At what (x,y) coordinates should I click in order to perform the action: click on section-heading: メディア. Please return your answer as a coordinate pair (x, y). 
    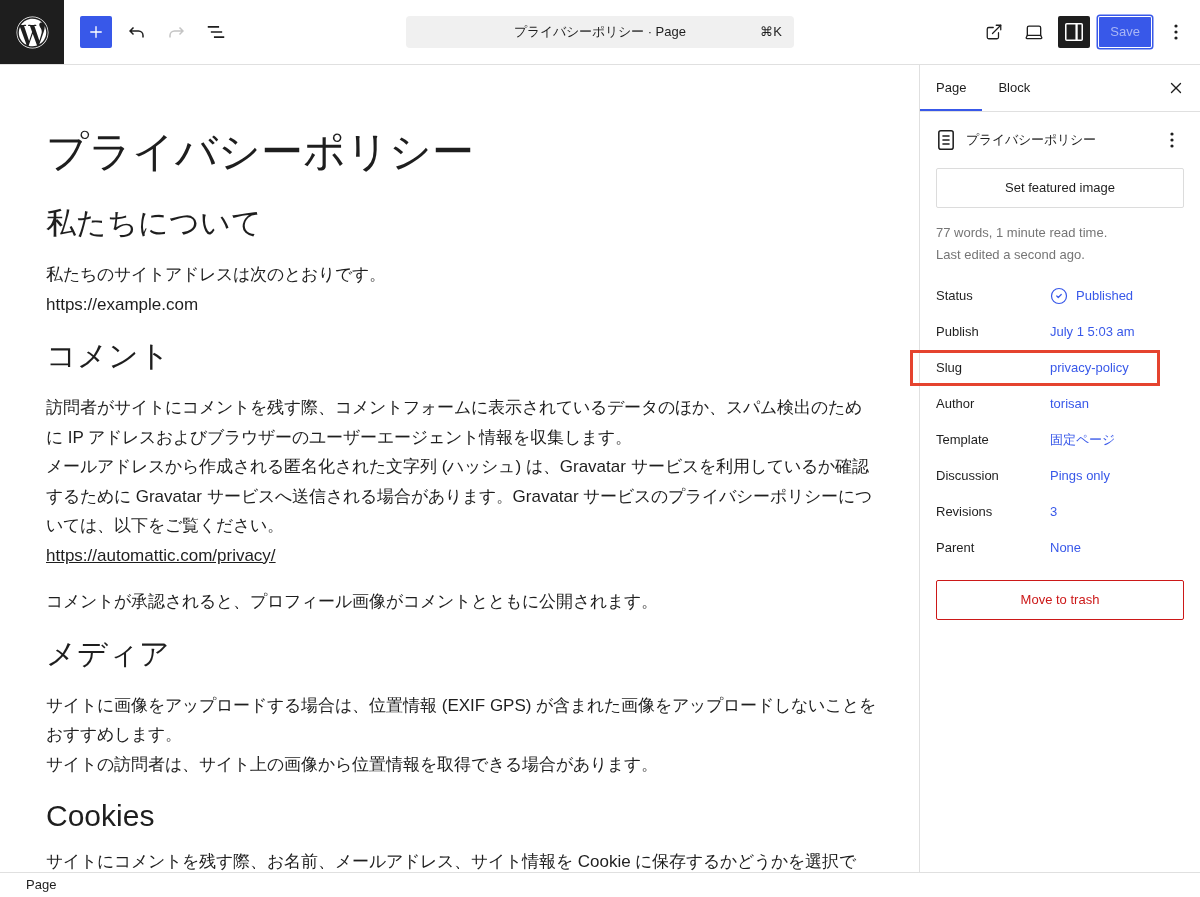
    Looking at the image, I should click on (108, 653).